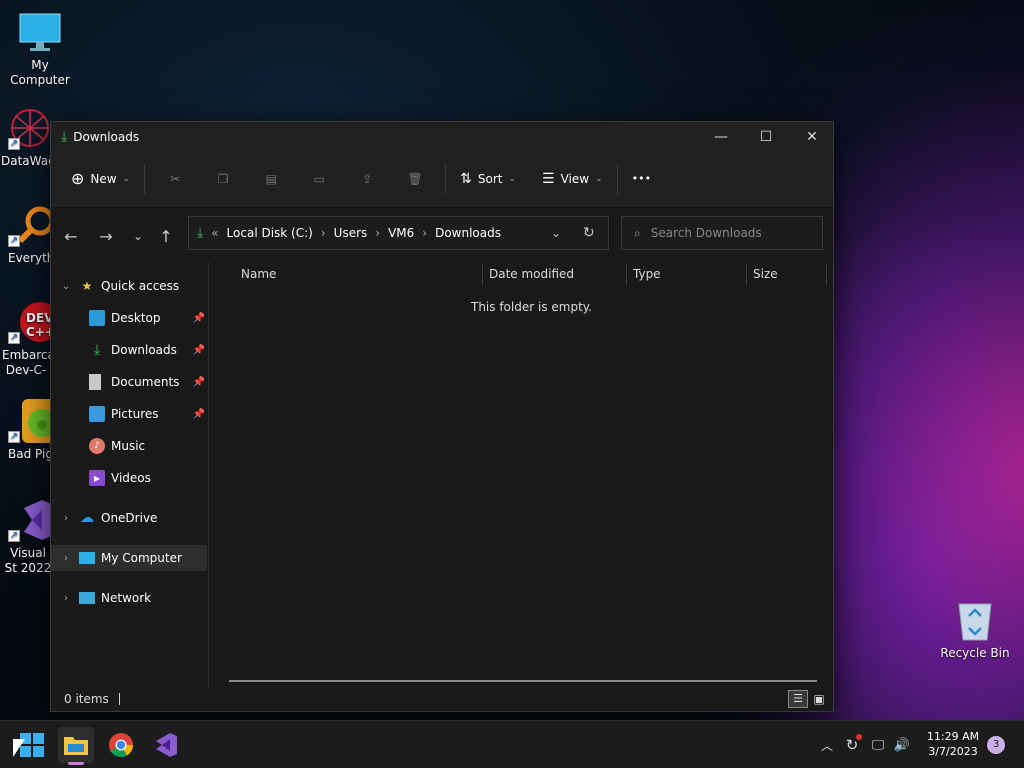 The height and width of the screenshot is (768, 1024). Describe the element at coordinates (40, 49) in the screenshot. I see `desktop-icon-my-computer: My Computer` at that location.